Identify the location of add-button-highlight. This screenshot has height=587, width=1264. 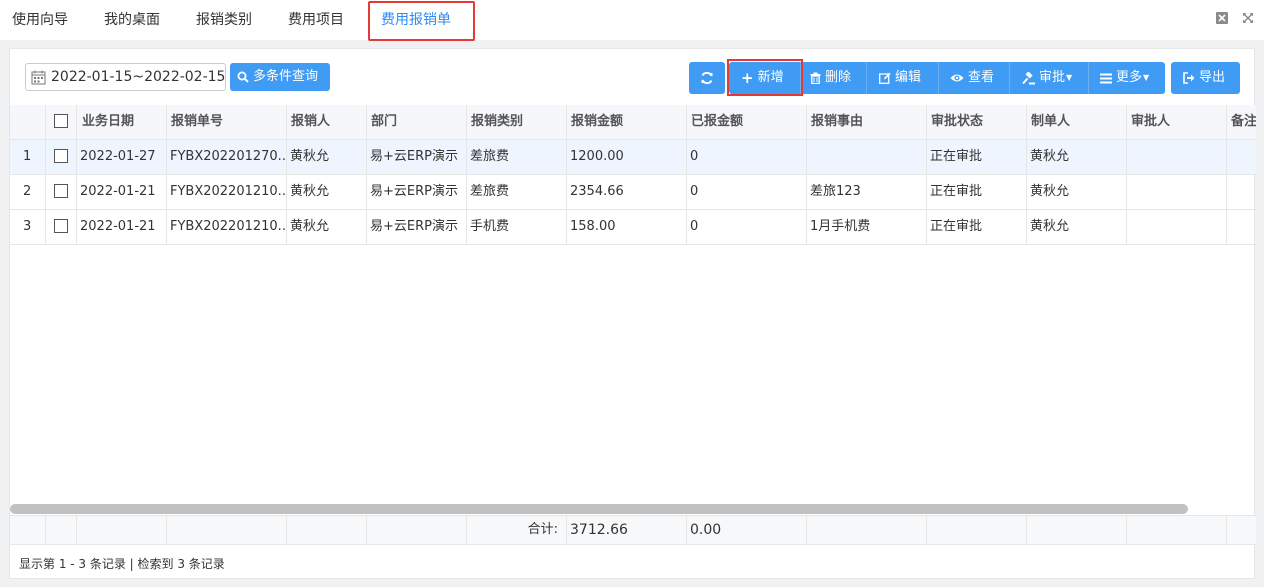
(765, 77).